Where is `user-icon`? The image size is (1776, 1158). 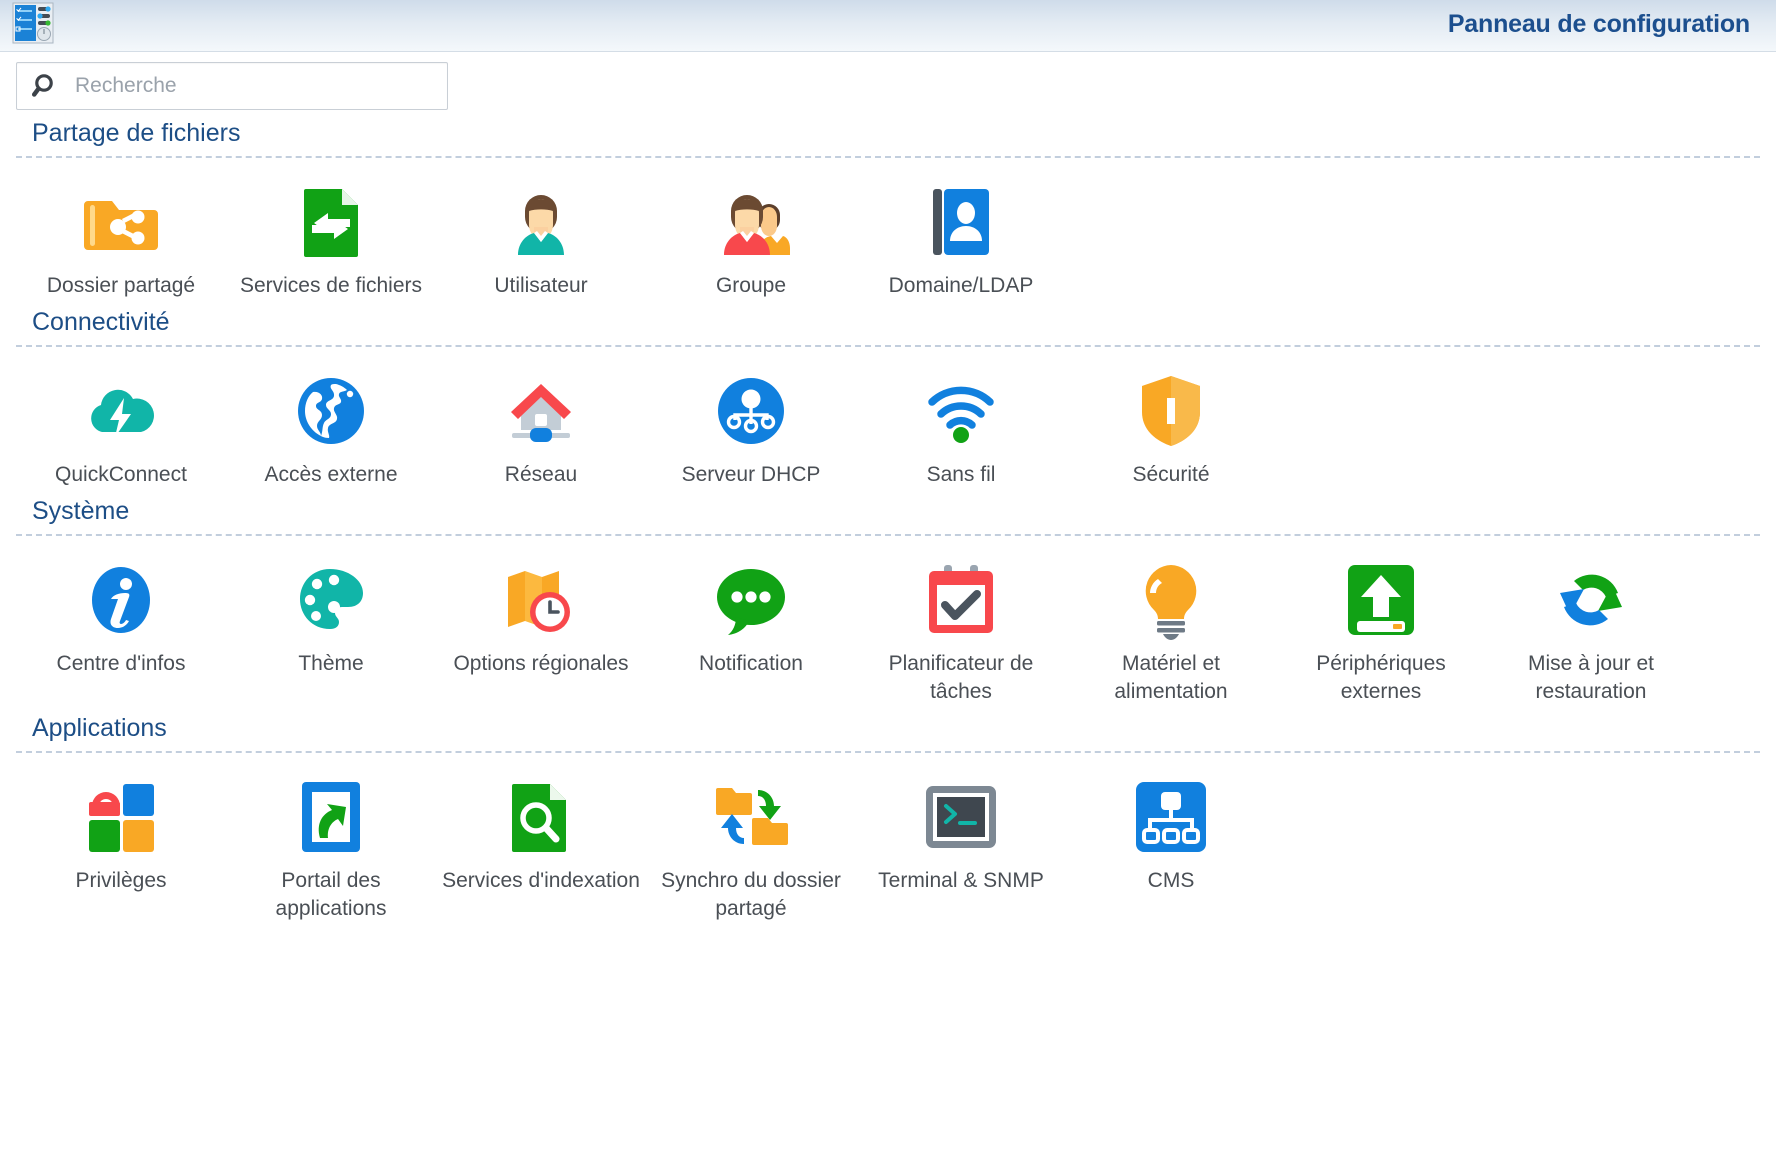 user-icon is located at coordinates (541, 222).